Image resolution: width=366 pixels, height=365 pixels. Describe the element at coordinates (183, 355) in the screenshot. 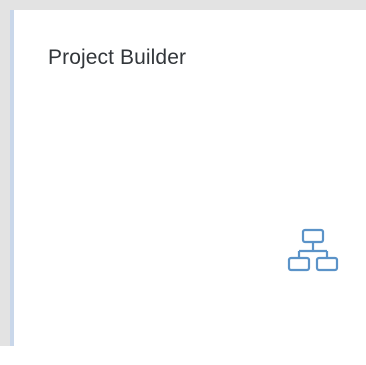

I see `page-background` at that location.